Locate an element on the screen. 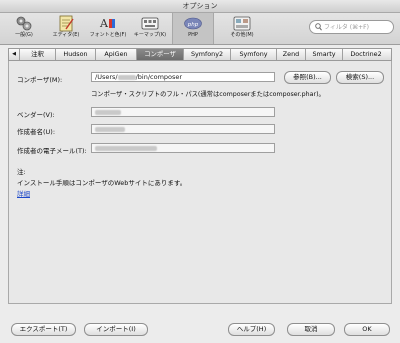 This screenshot has width=400, height=343. toolbar-editor: エディタ(E) is located at coordinates (66, 28).